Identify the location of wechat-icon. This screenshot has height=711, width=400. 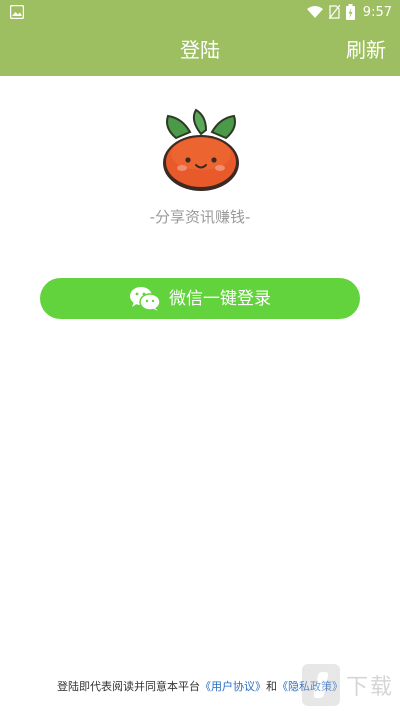
(145, 298).